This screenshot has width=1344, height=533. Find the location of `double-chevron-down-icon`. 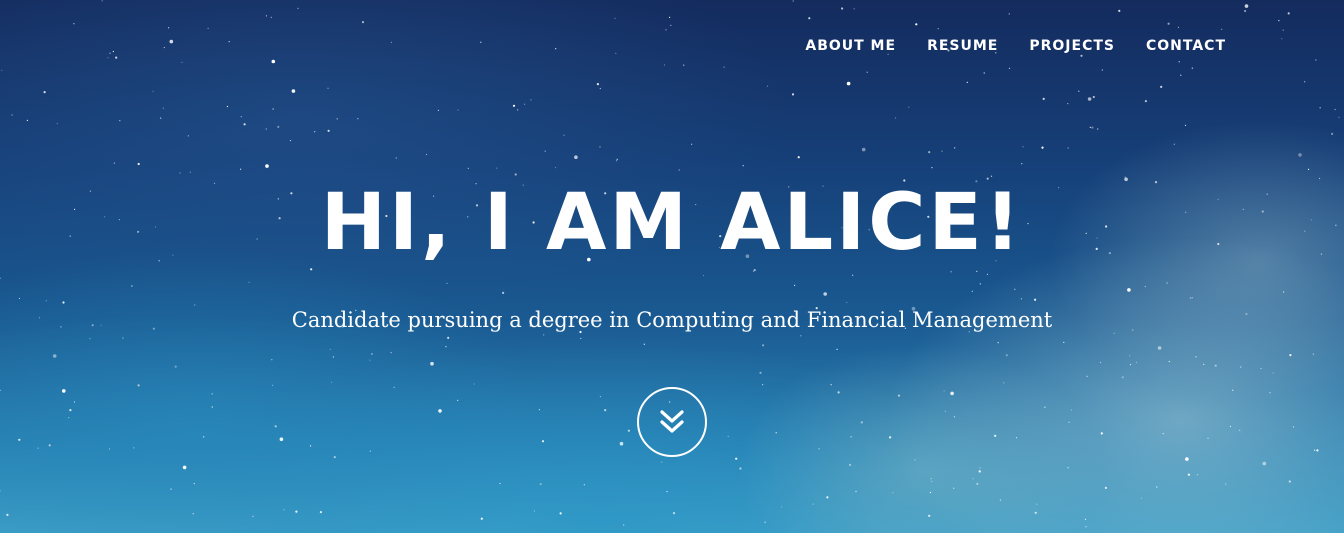

double-chevron-down-icon is located at coordinates (672, 421).